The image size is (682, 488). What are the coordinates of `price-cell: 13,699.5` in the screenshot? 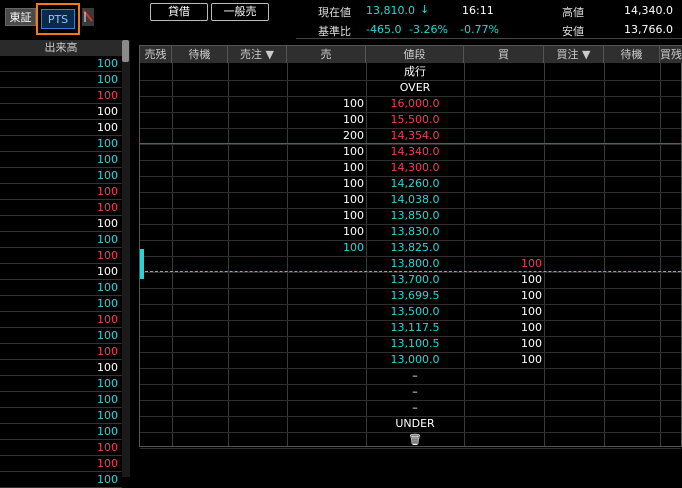 It's located at (415, 296).